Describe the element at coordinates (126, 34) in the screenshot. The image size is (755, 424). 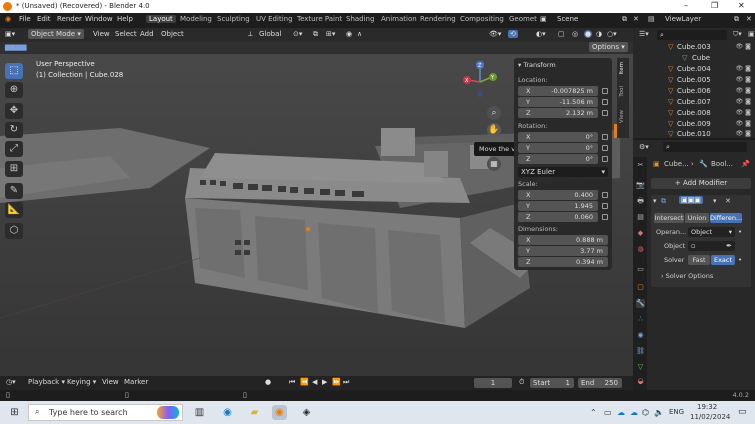
I see `menu-select: Select` at that location.